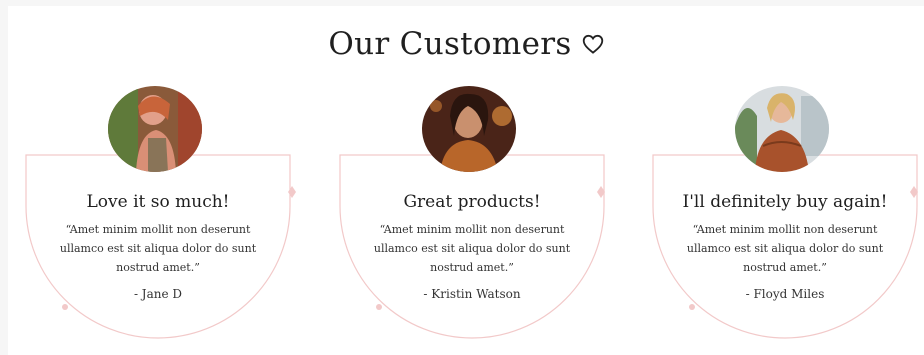  I want to click on card-title: Great products!, so click(472, 202).